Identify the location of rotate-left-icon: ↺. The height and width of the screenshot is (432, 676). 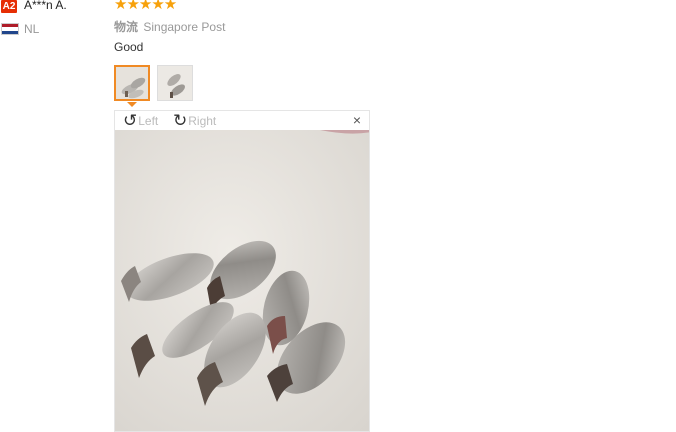
(130, 120).